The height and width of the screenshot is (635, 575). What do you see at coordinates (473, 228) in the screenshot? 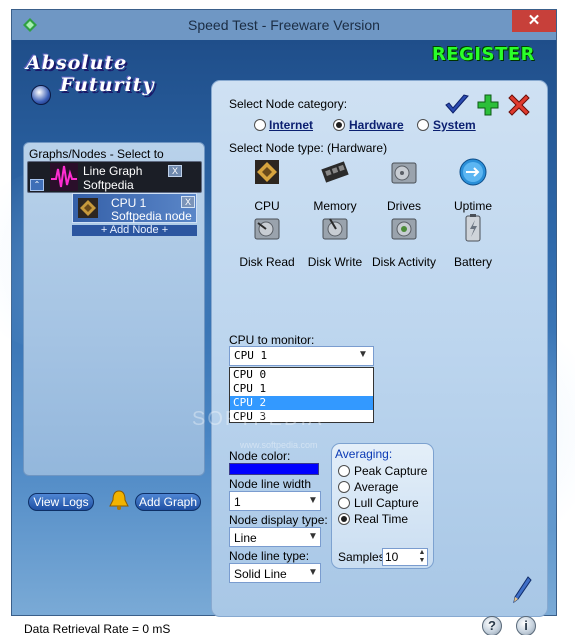
I see `battery-icon` at bounding box center [473, 228].